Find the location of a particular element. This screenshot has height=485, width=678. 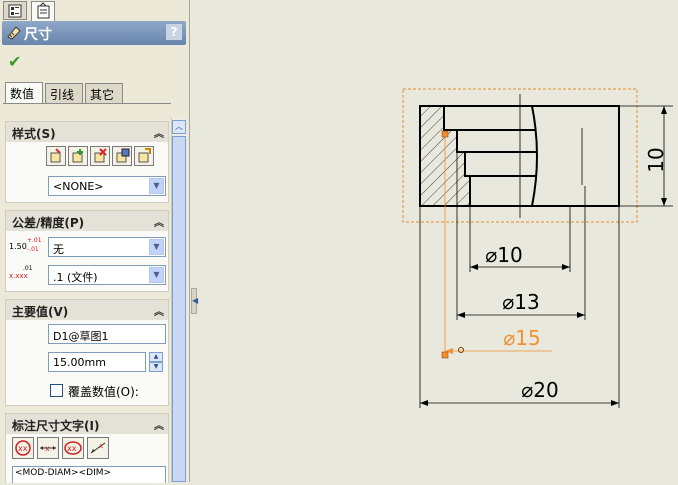

scroll-up-icon: ︿ is located at coordinates (179, 127).